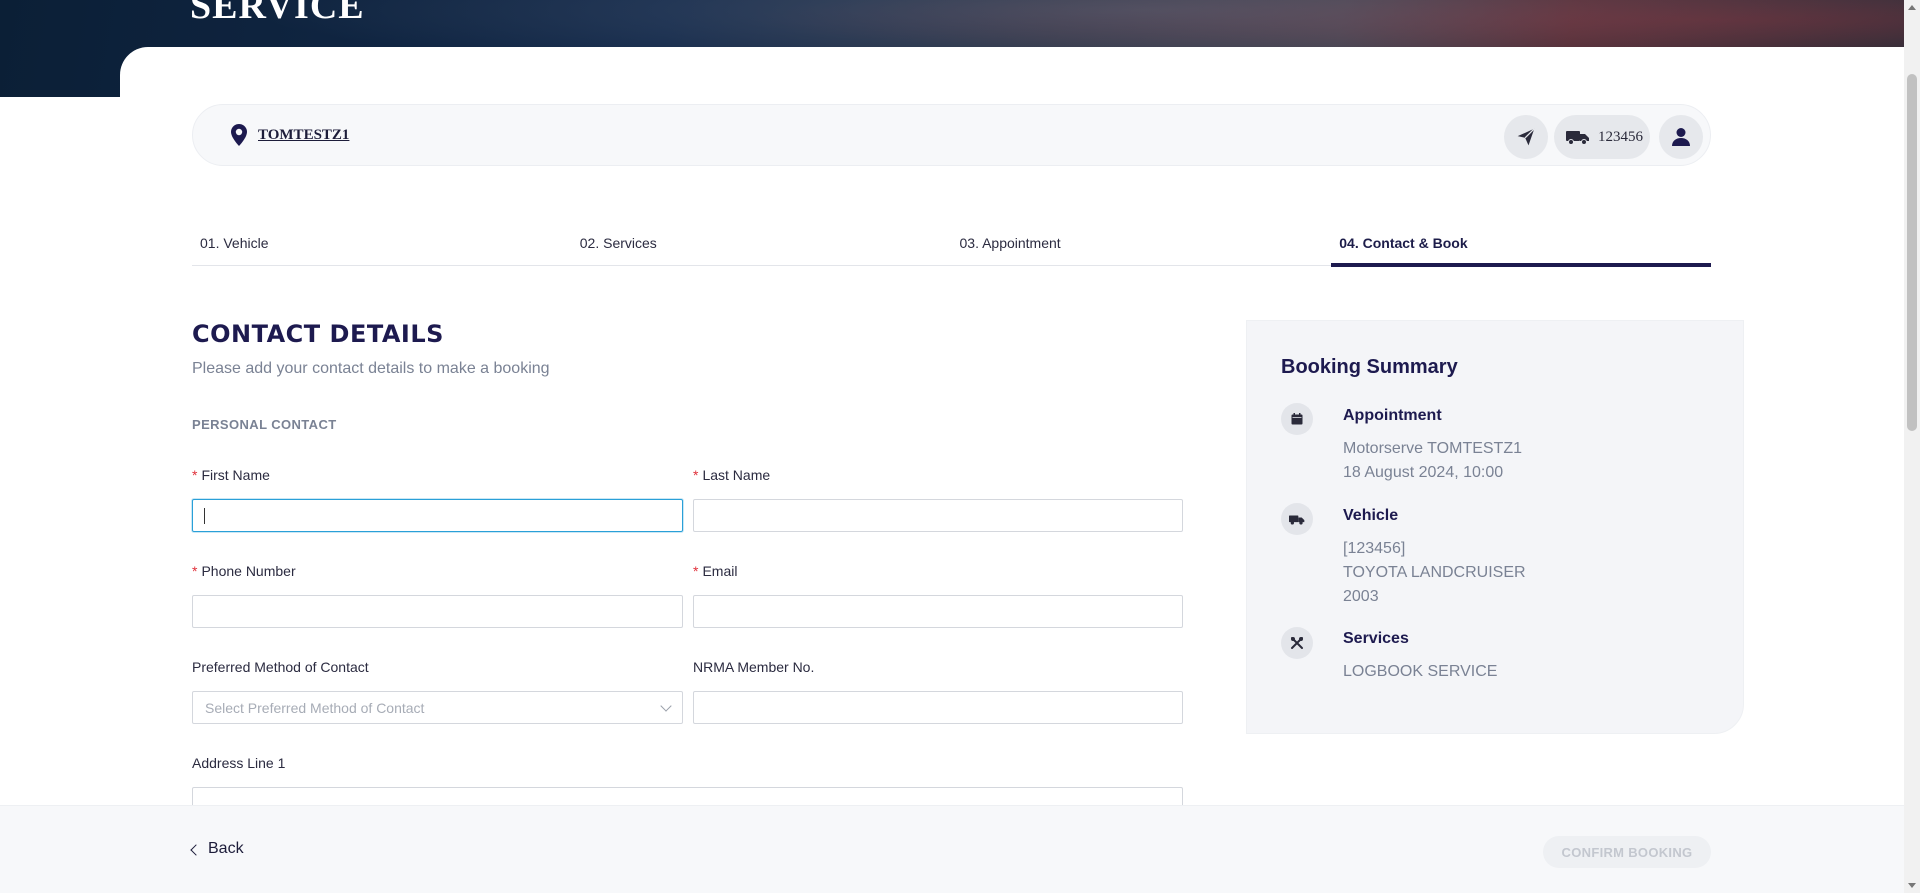 The width and height of the screenshot is (1920, 893). I want to click on tools-icon, so click(1297, 643).